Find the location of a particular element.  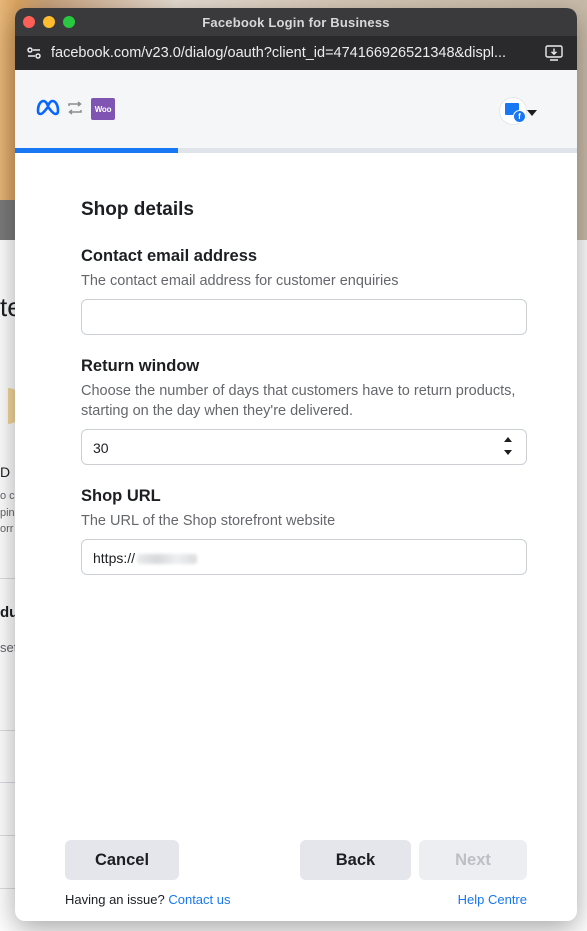

return-window-value: 30 is located at coordinates (101, 448).